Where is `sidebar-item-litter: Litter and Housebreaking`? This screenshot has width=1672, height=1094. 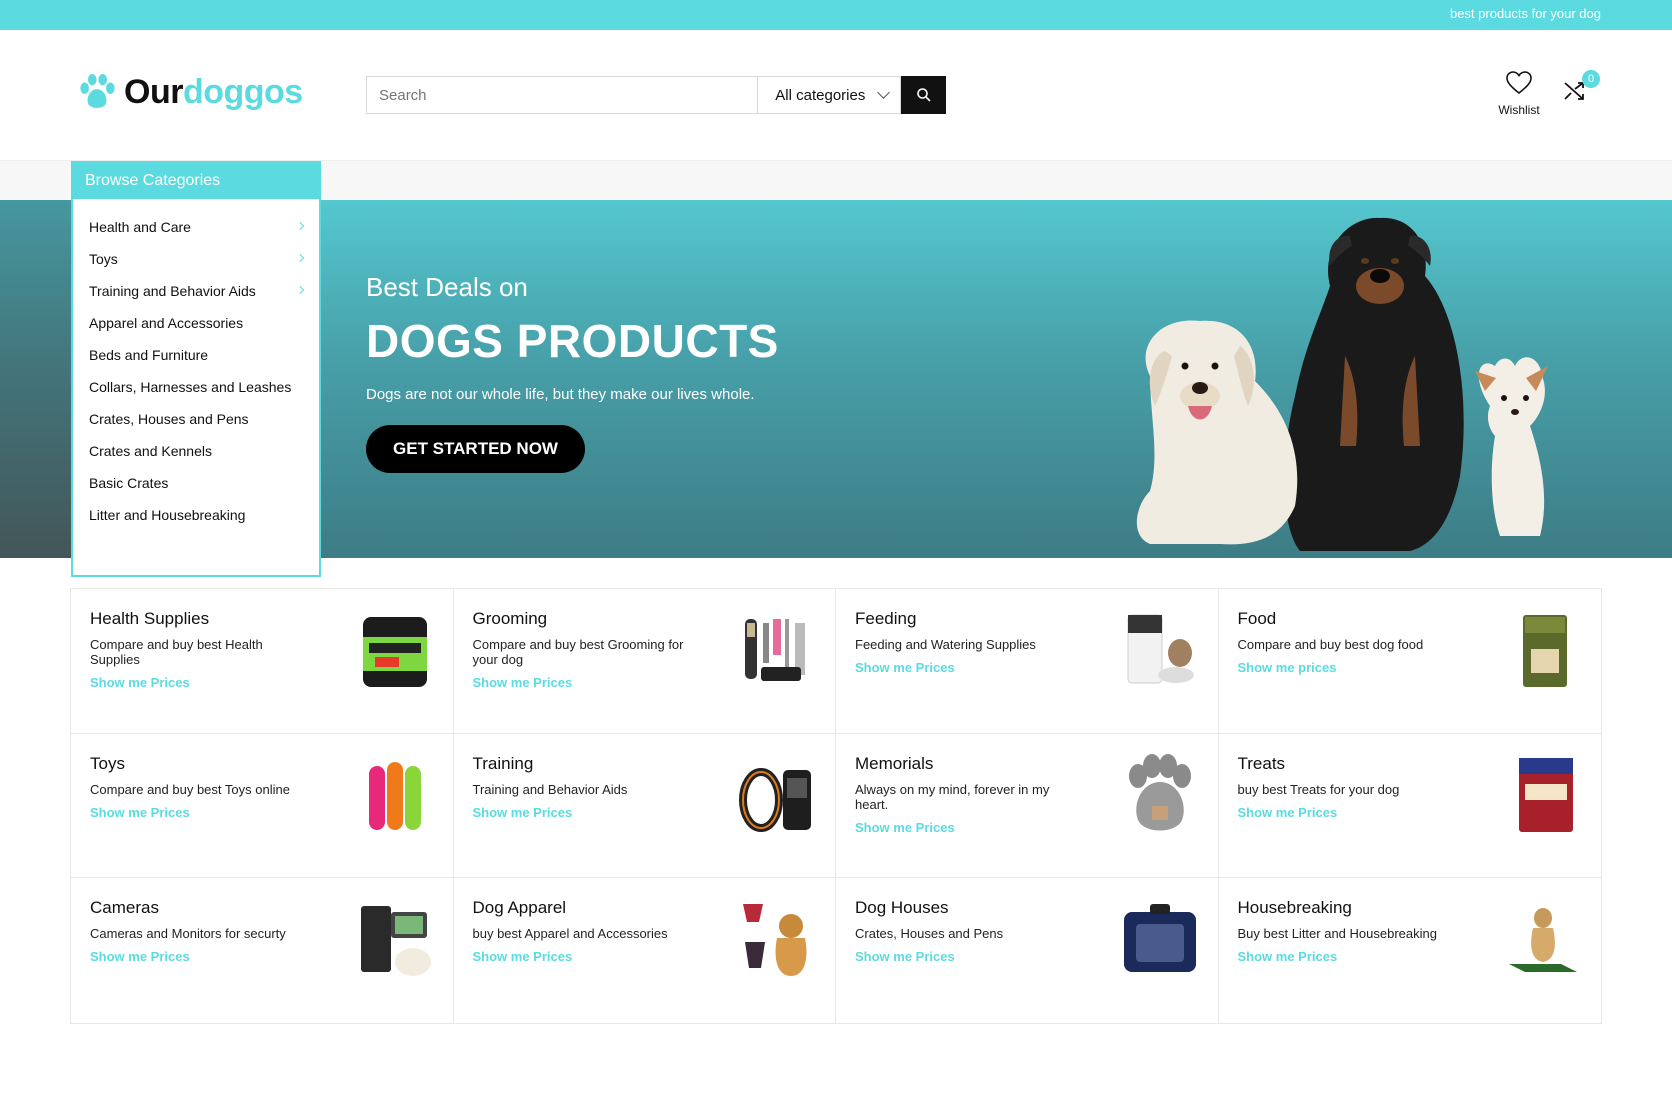 sidebar-item-litter: Litter and Housebreaking is located at coordinates (196, 515).